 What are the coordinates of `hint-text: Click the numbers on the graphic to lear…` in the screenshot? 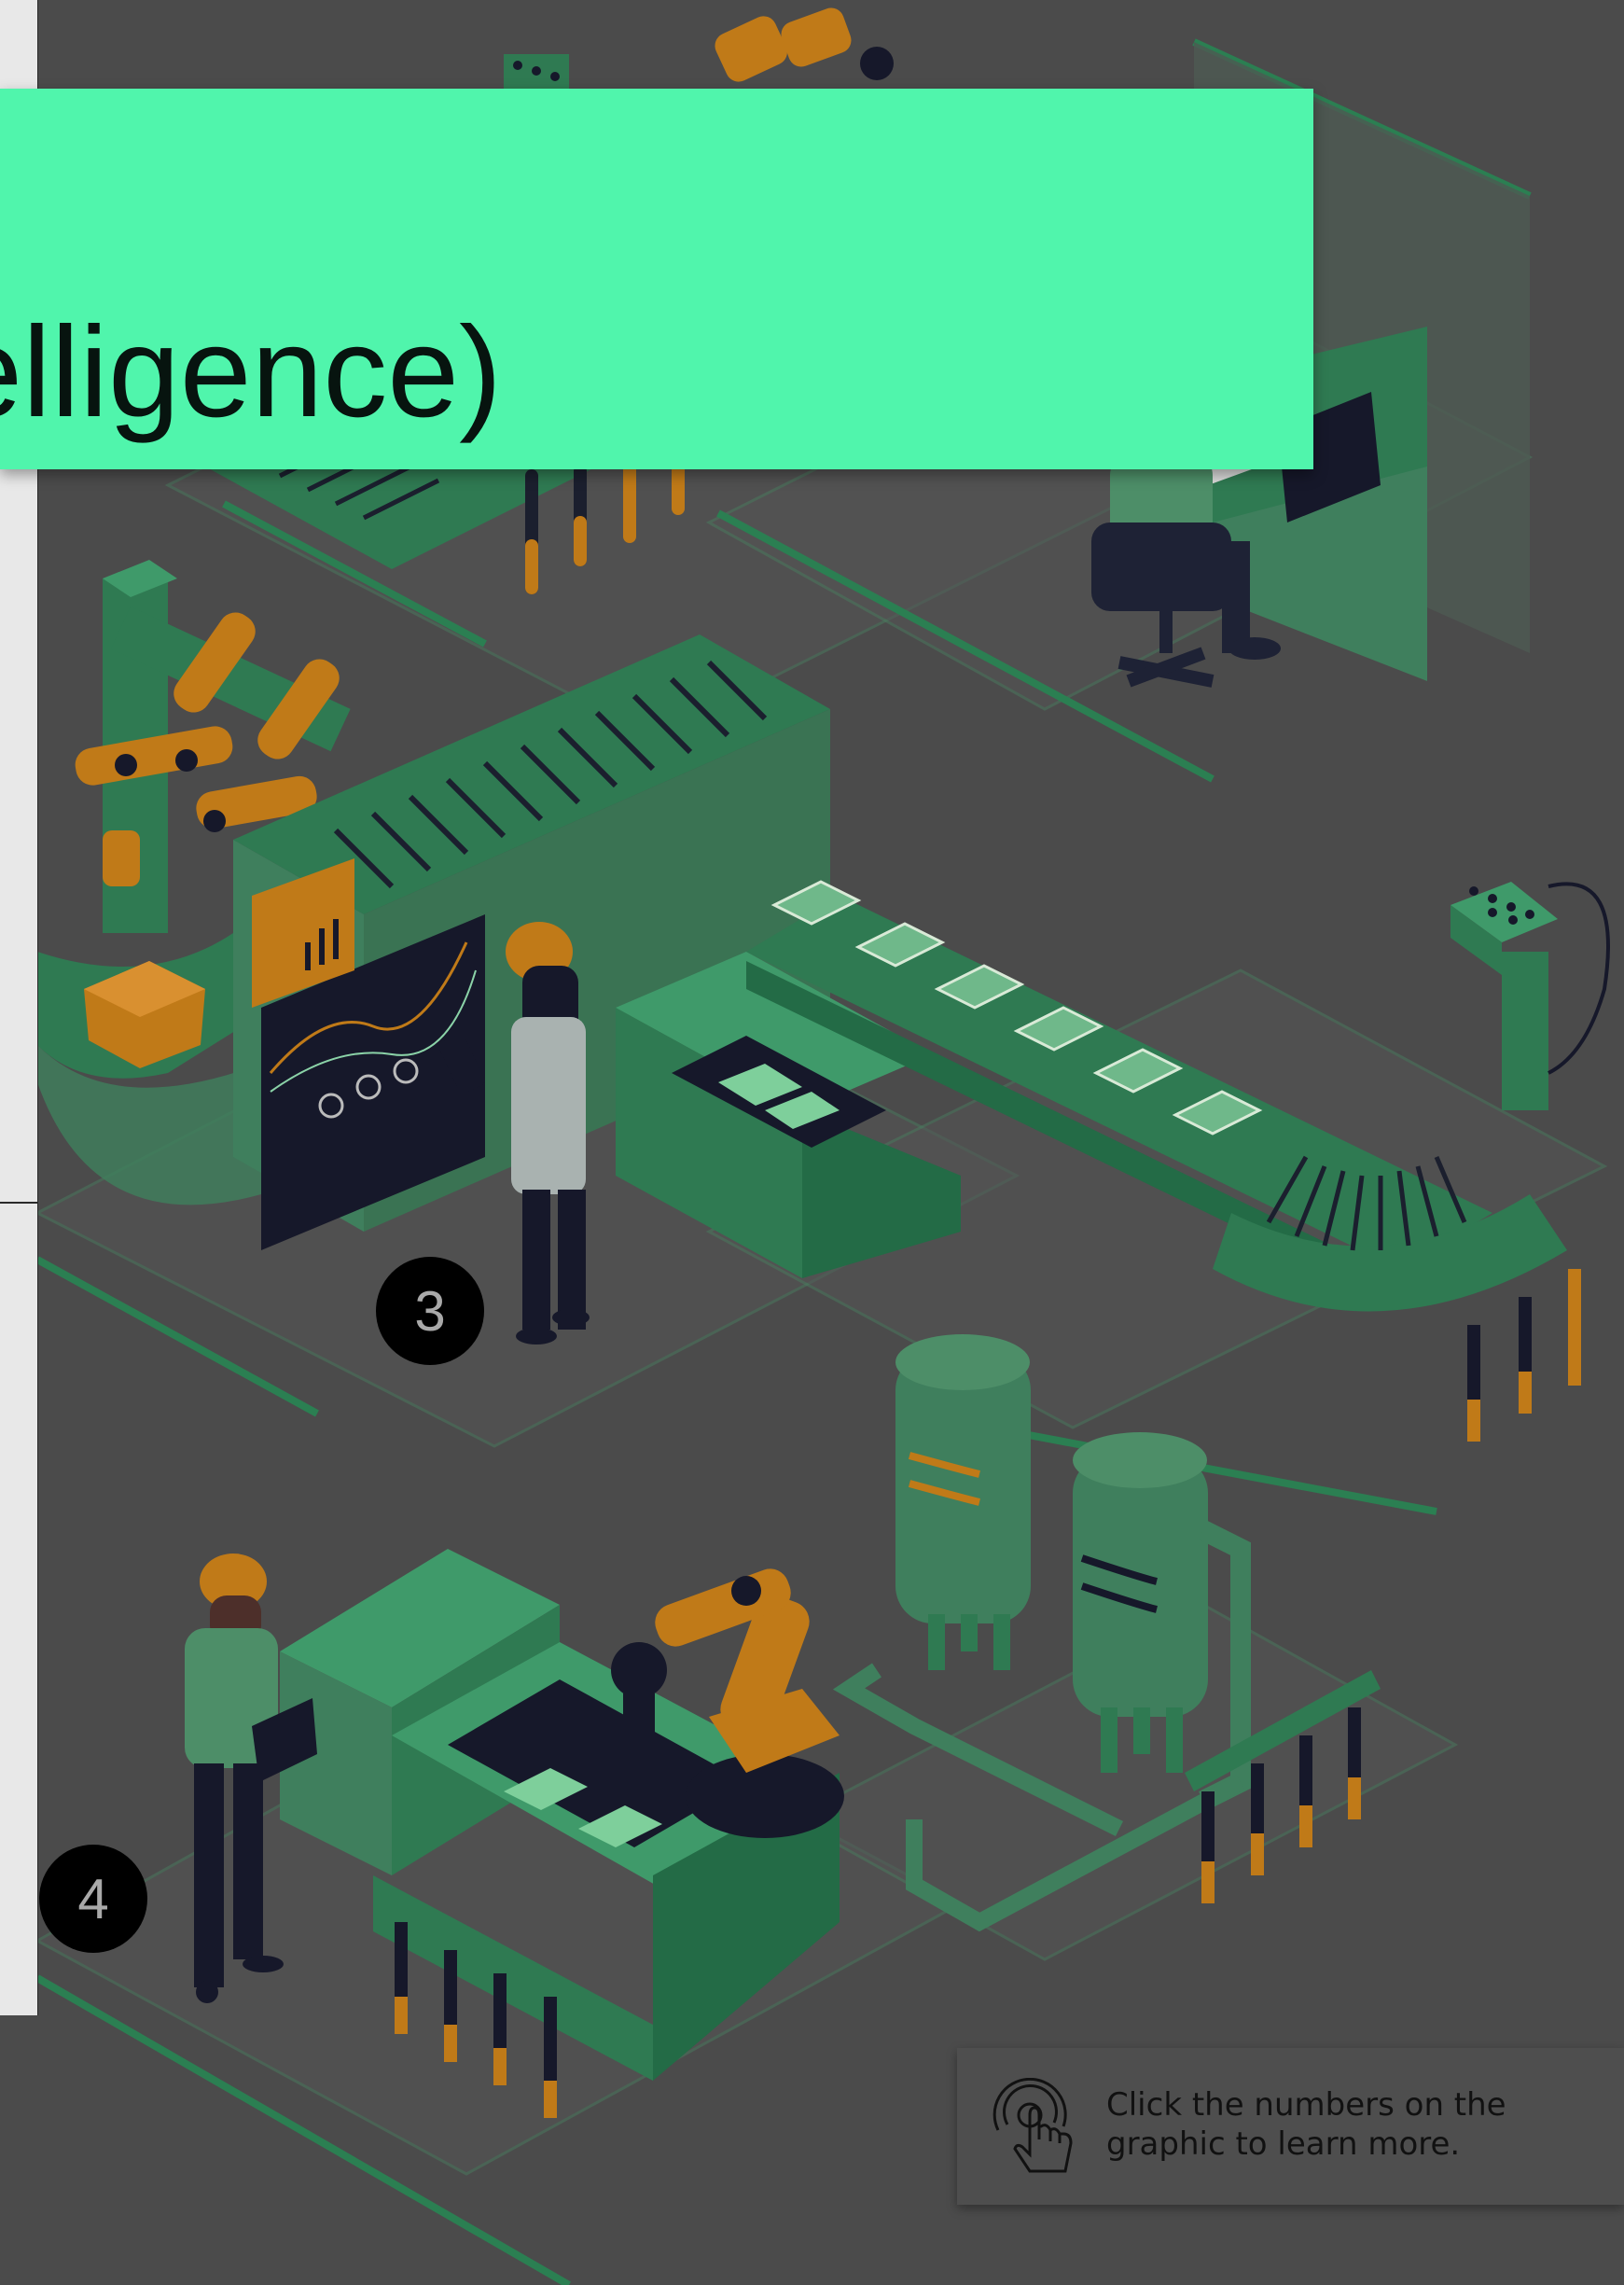 It's located at (1306, 2124).